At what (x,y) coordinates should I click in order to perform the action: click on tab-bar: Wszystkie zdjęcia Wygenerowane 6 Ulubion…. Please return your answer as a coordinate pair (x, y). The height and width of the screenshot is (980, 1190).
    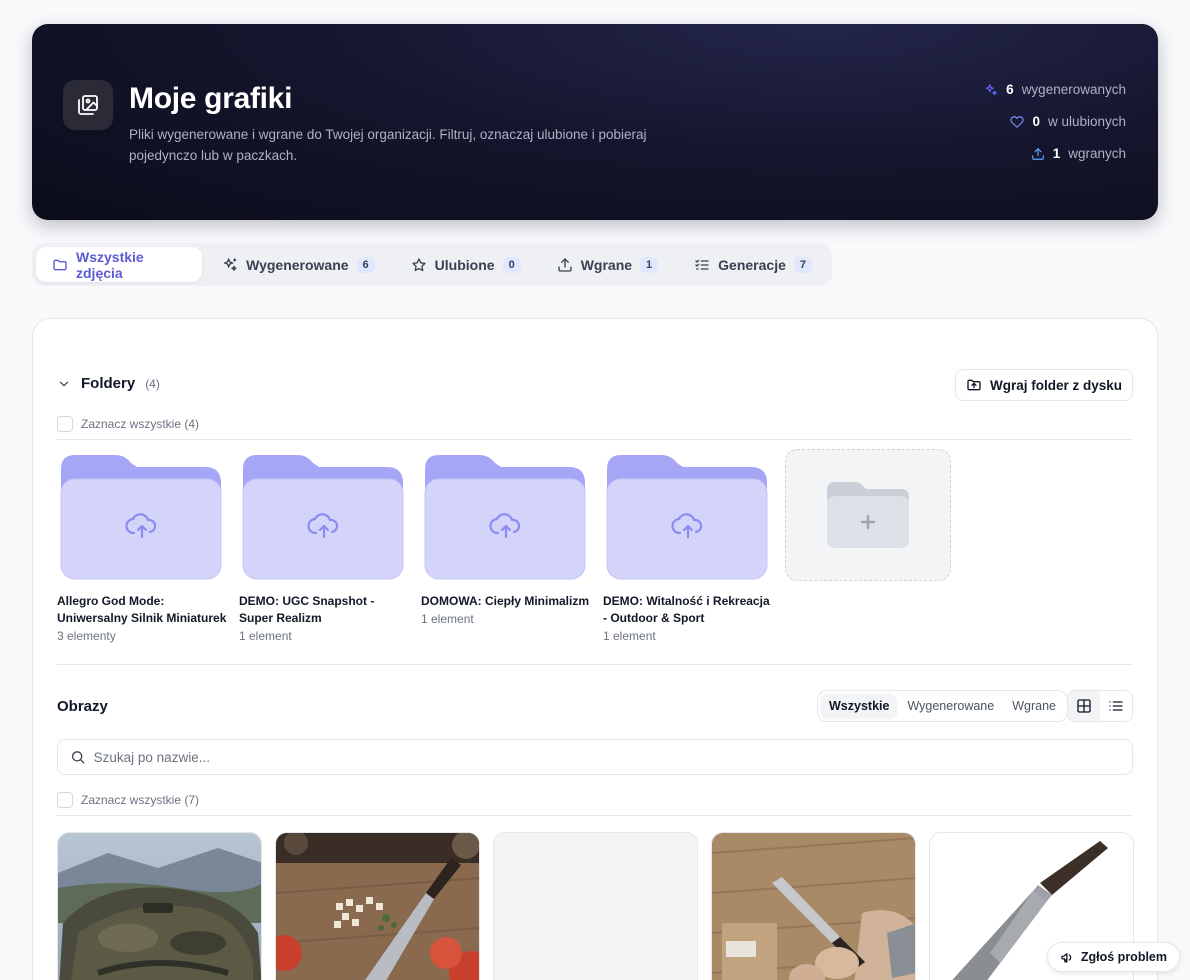
    Looking at the image, I should click on (432, 264).